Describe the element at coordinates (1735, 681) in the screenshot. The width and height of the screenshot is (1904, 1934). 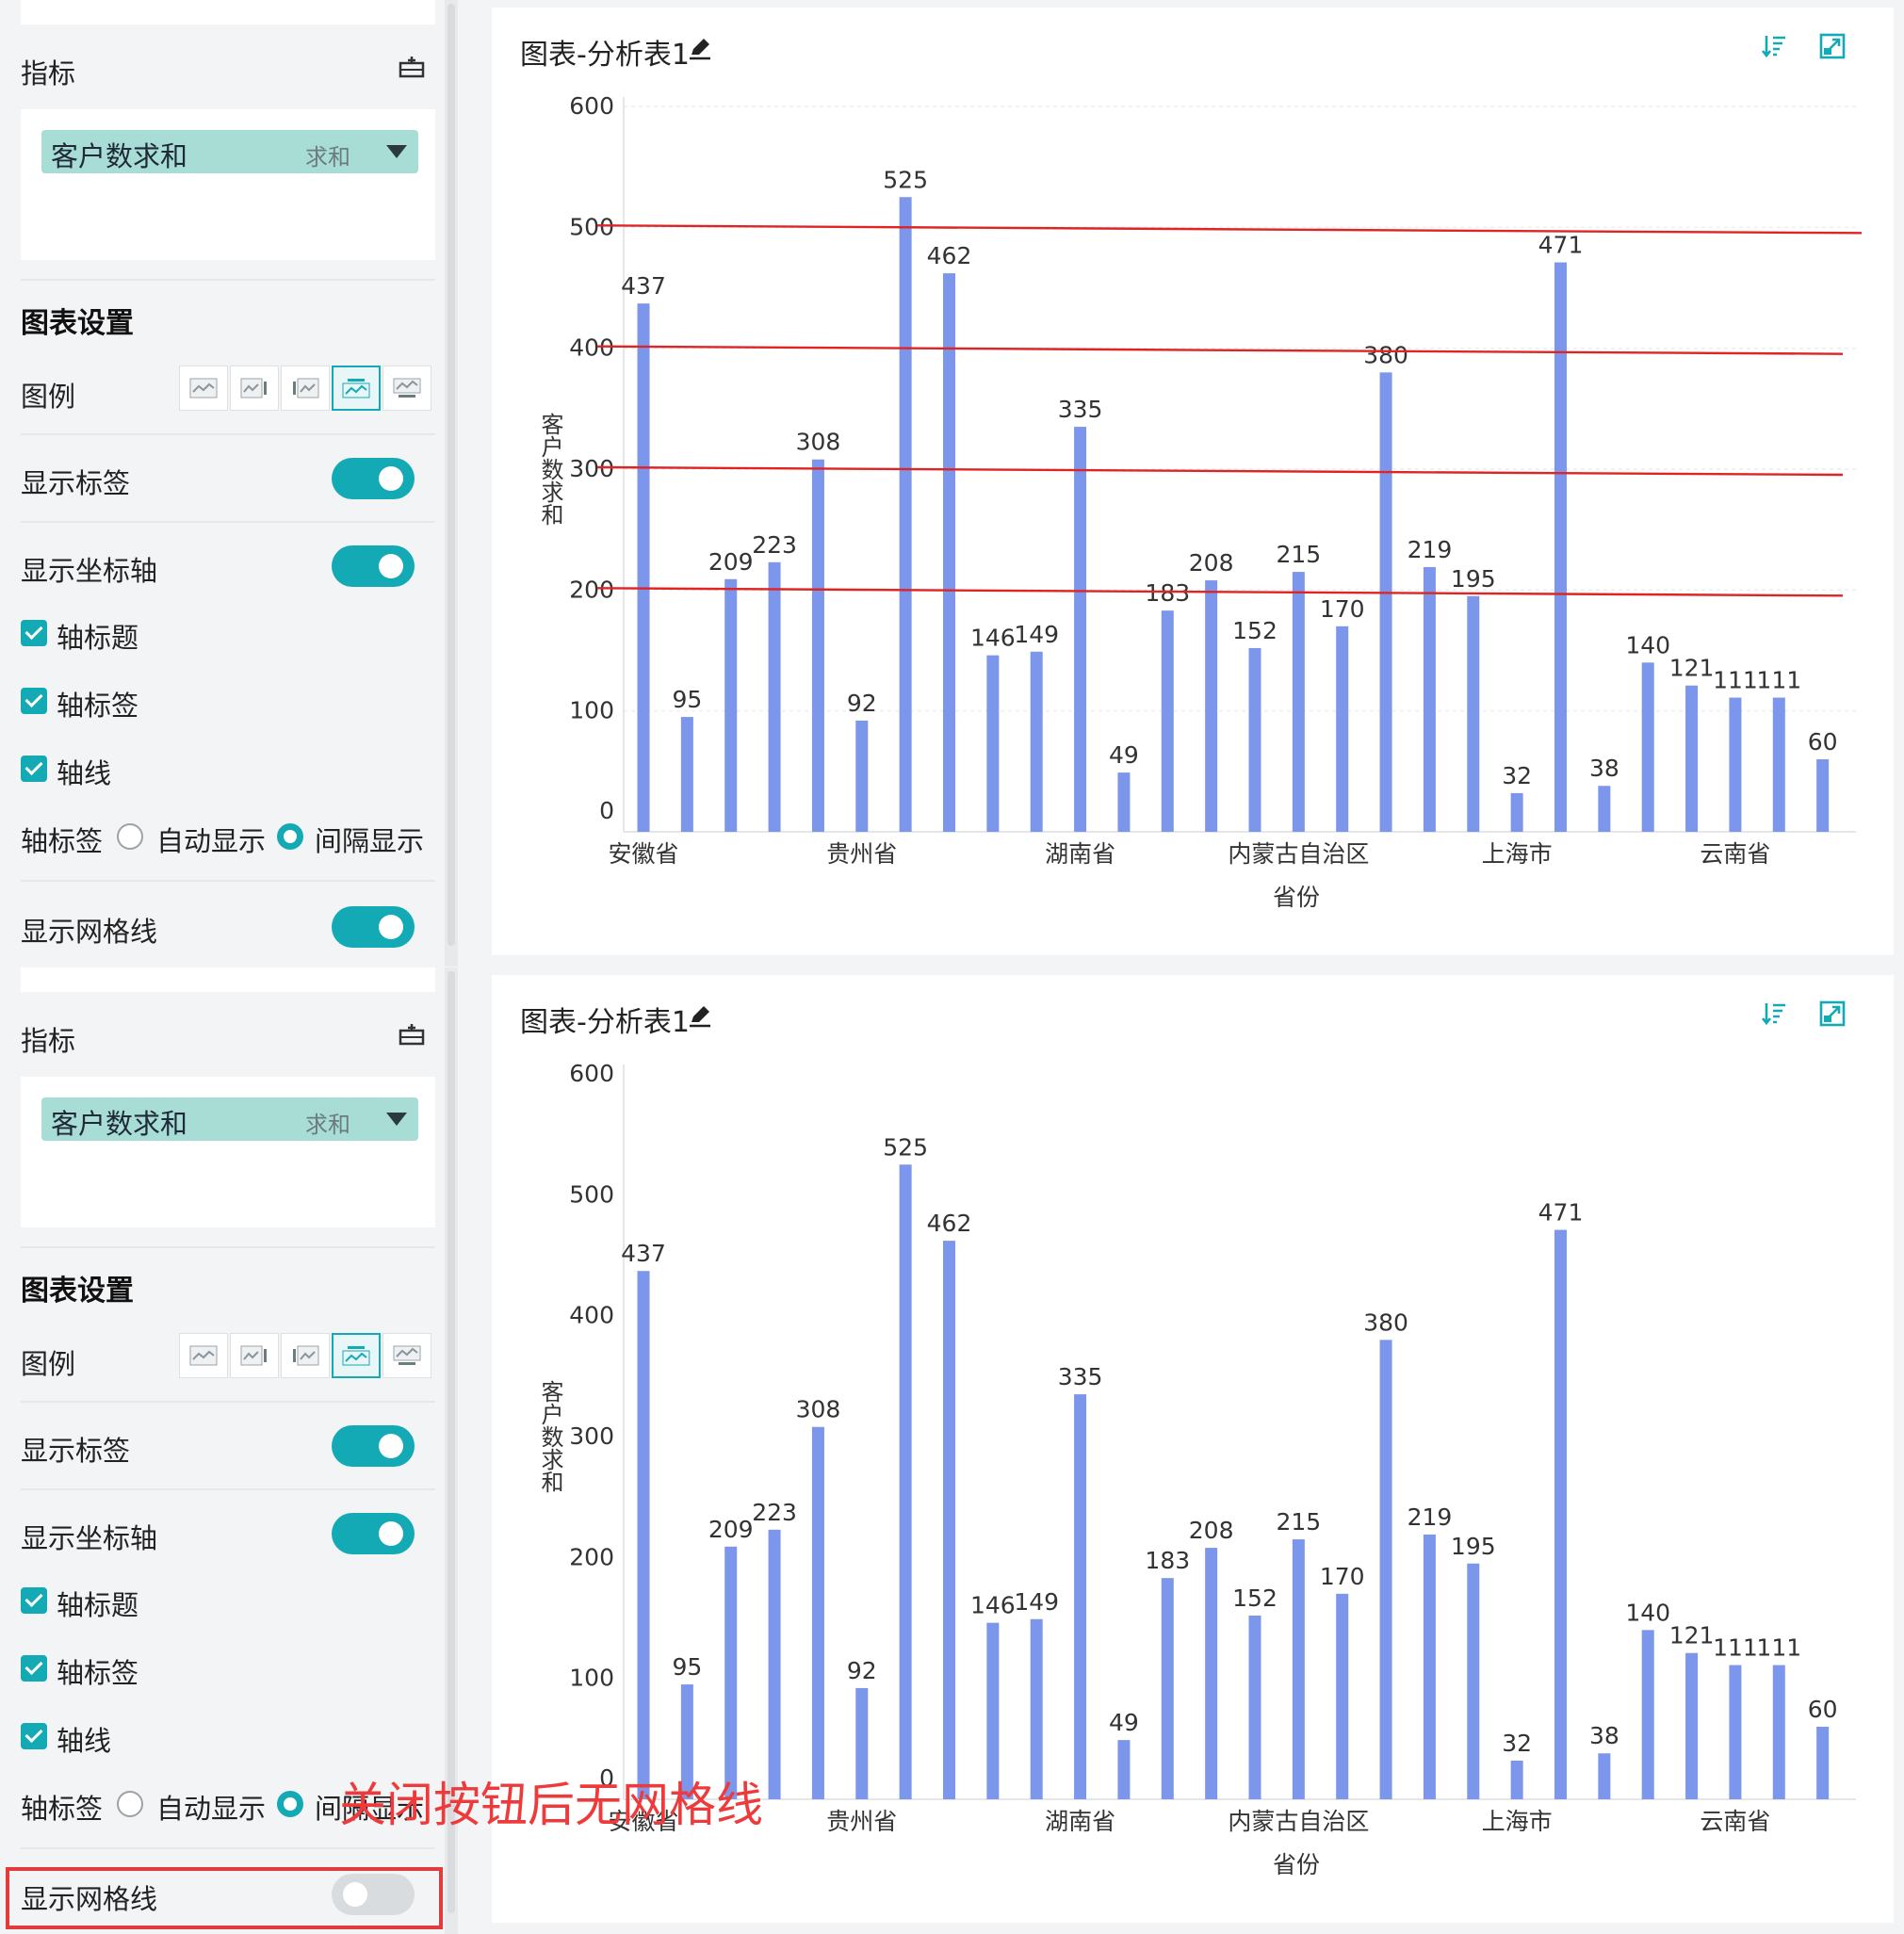
I see `data-label: 111` at that location.